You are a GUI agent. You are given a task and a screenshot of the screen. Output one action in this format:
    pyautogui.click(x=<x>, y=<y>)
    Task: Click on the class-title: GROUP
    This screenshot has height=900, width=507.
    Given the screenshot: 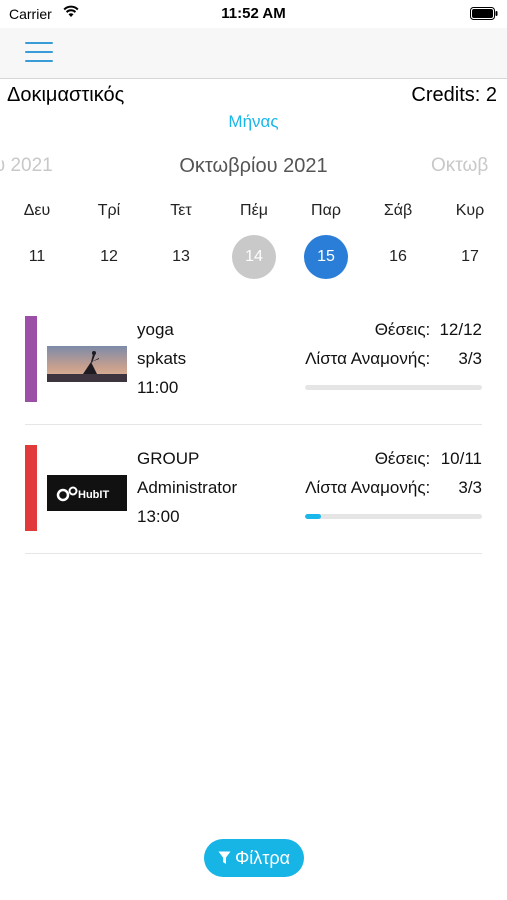 What is the action you would take?
    pyautogui.click(x=168, y=458)
    